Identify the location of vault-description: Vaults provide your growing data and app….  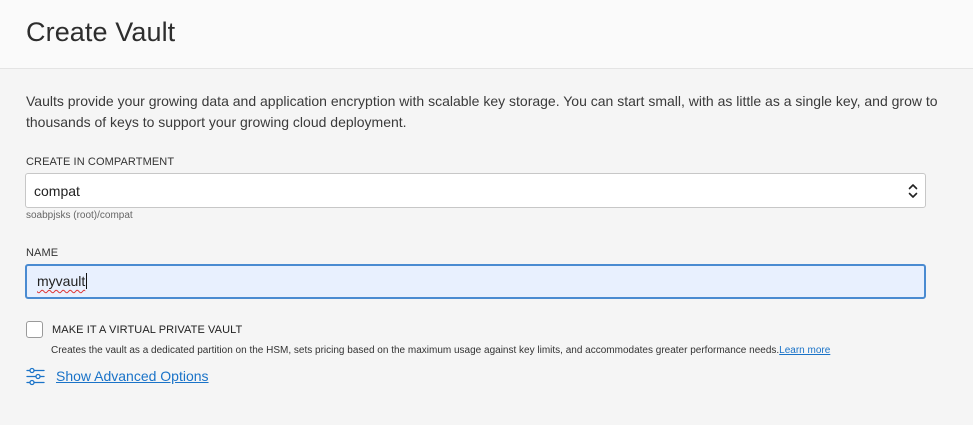
(482, 111).